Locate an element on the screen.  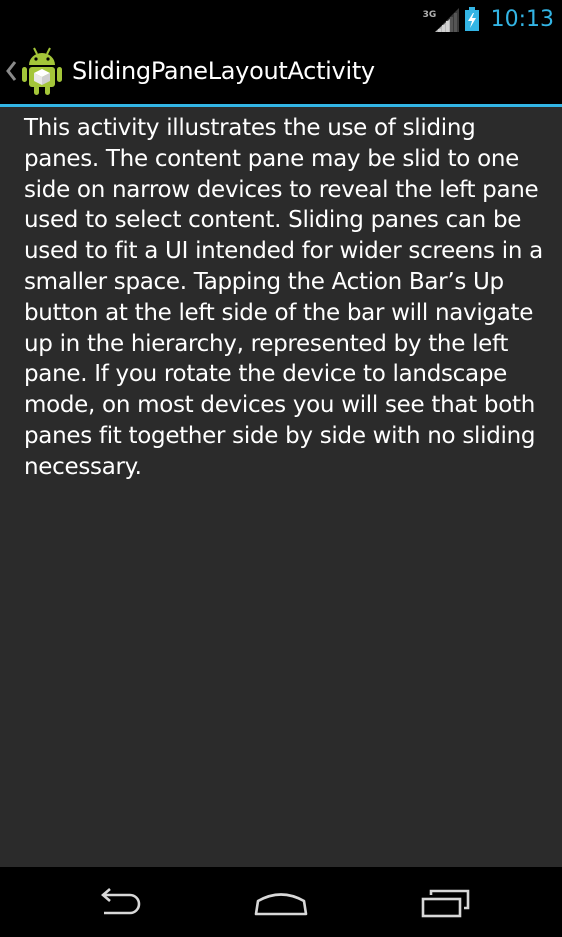
action-bar-title: SlidingPaneLayoutActivity is located at coordinates (223, 71).